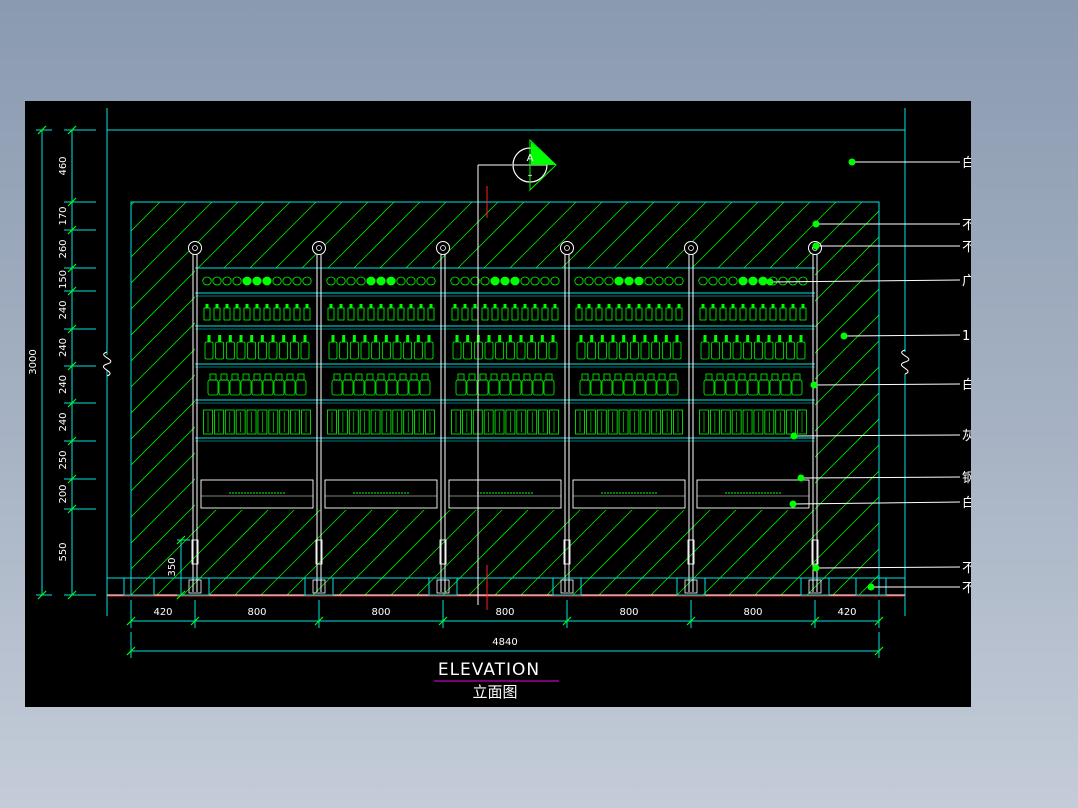 This screenshot has height=808, width=1078. What do you see at coordinates (63, 248) in the screenshot?
I see `dim-label: 260` at bounding box center [63, 248].